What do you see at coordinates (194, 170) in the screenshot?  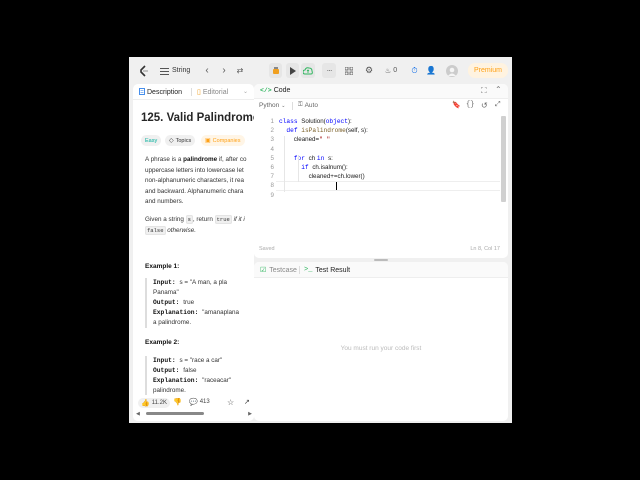 I see `desc-text: uppercase letters into lowercase let` at bounding box center [194, 170].